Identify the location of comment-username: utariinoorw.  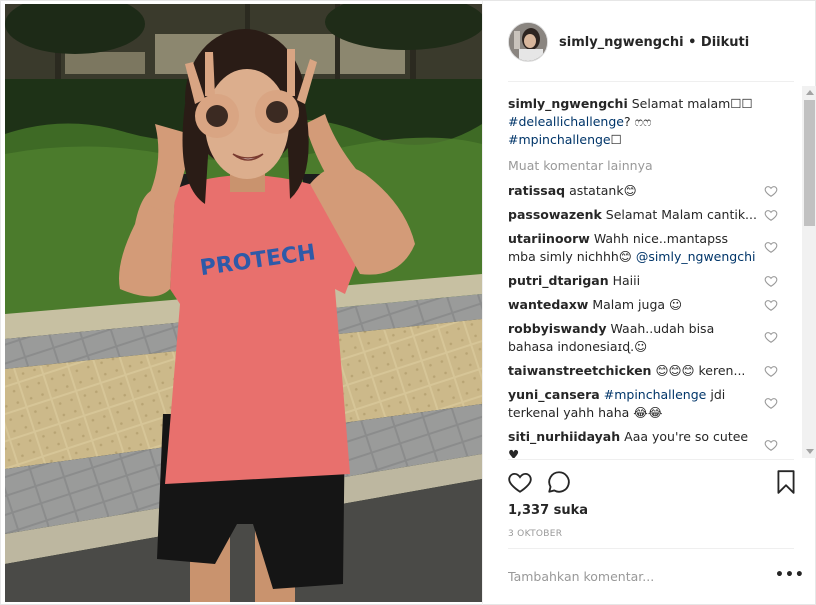
(549, 238).